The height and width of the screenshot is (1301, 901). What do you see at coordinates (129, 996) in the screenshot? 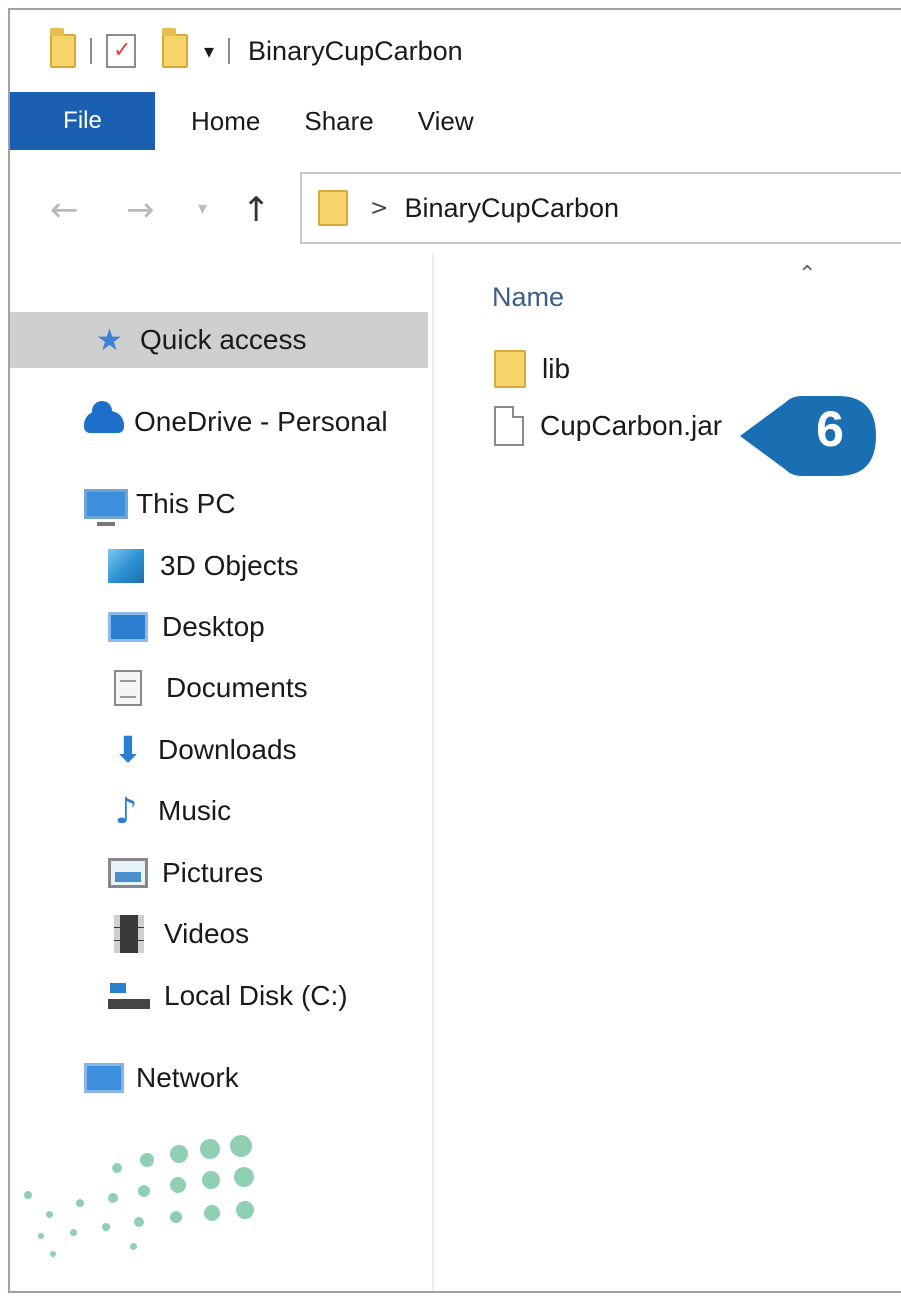
I see `disk-icon` at bounding box center [129, 996].